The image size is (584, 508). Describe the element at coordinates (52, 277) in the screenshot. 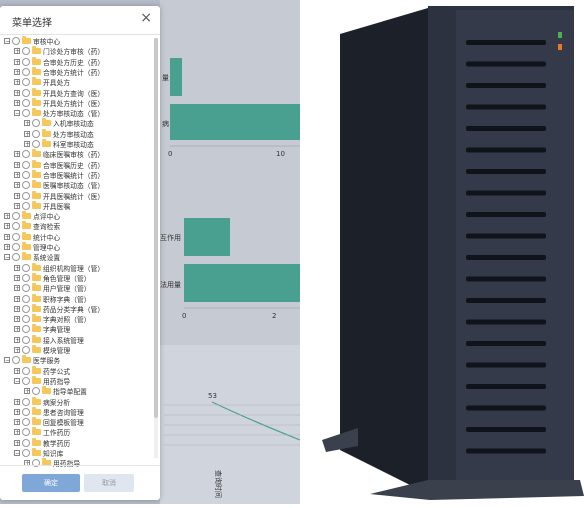

I see `tree-item: + 角色管理（管）` at that location.